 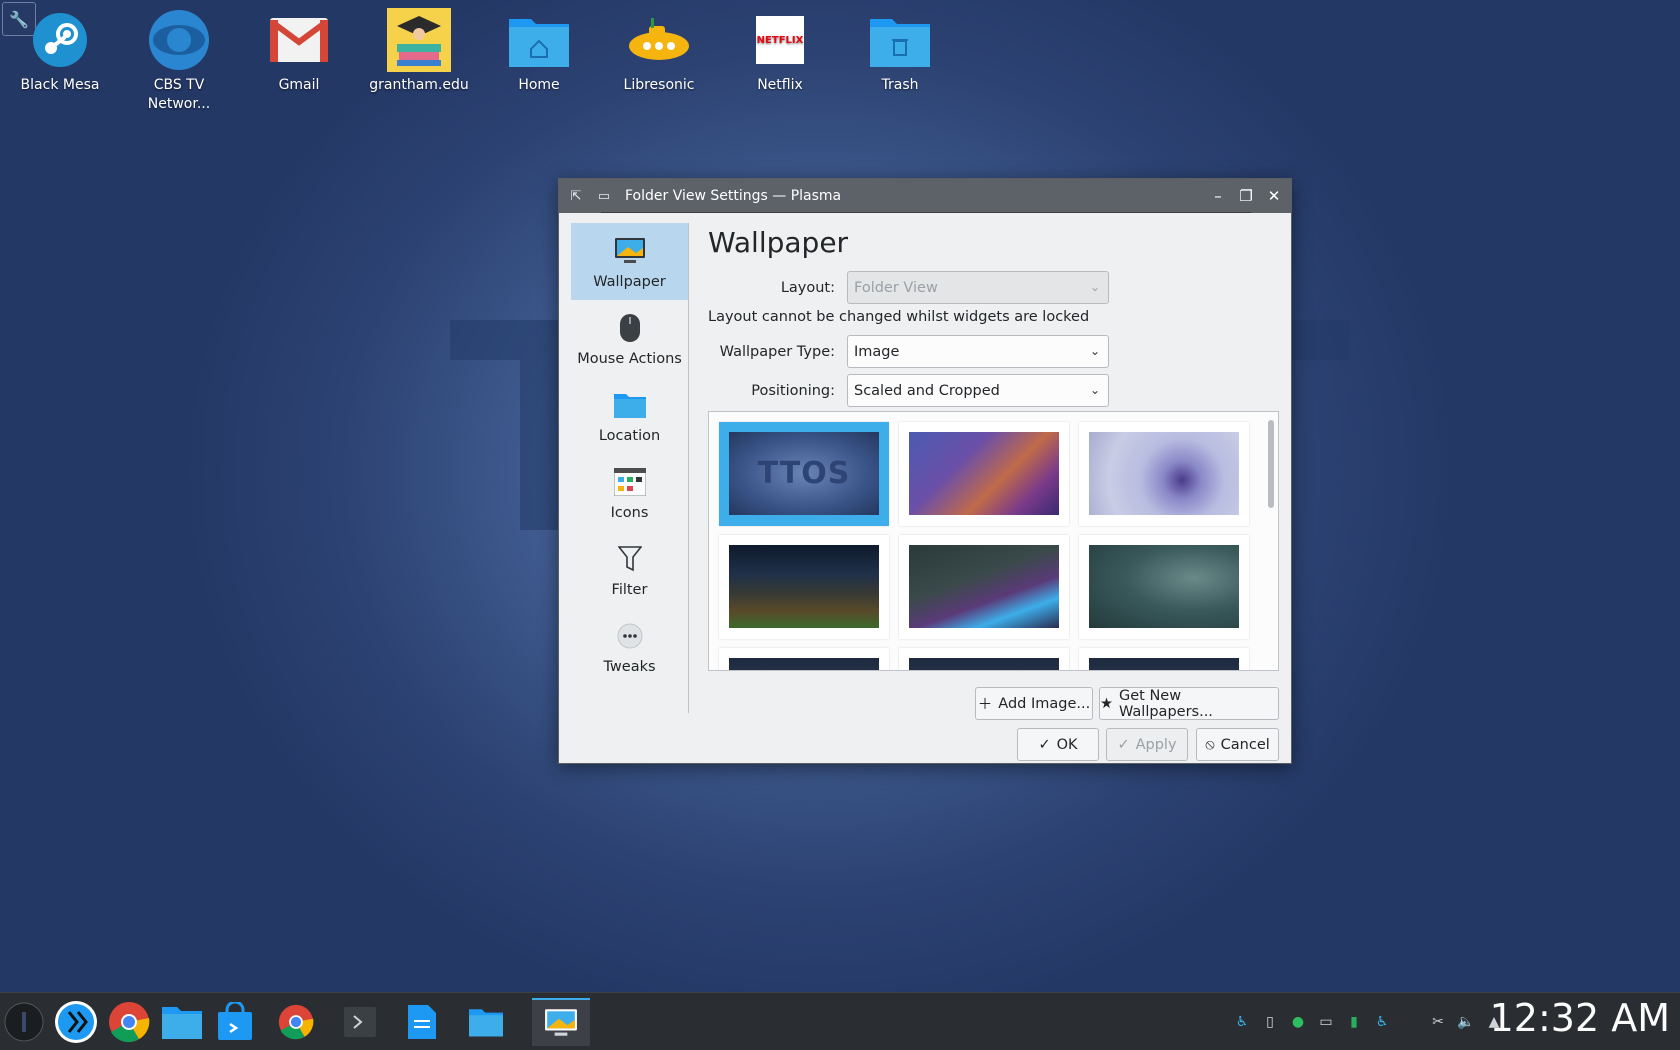 I want to click on sidebar-item-icons: Icons, so click(x=629, y=492).